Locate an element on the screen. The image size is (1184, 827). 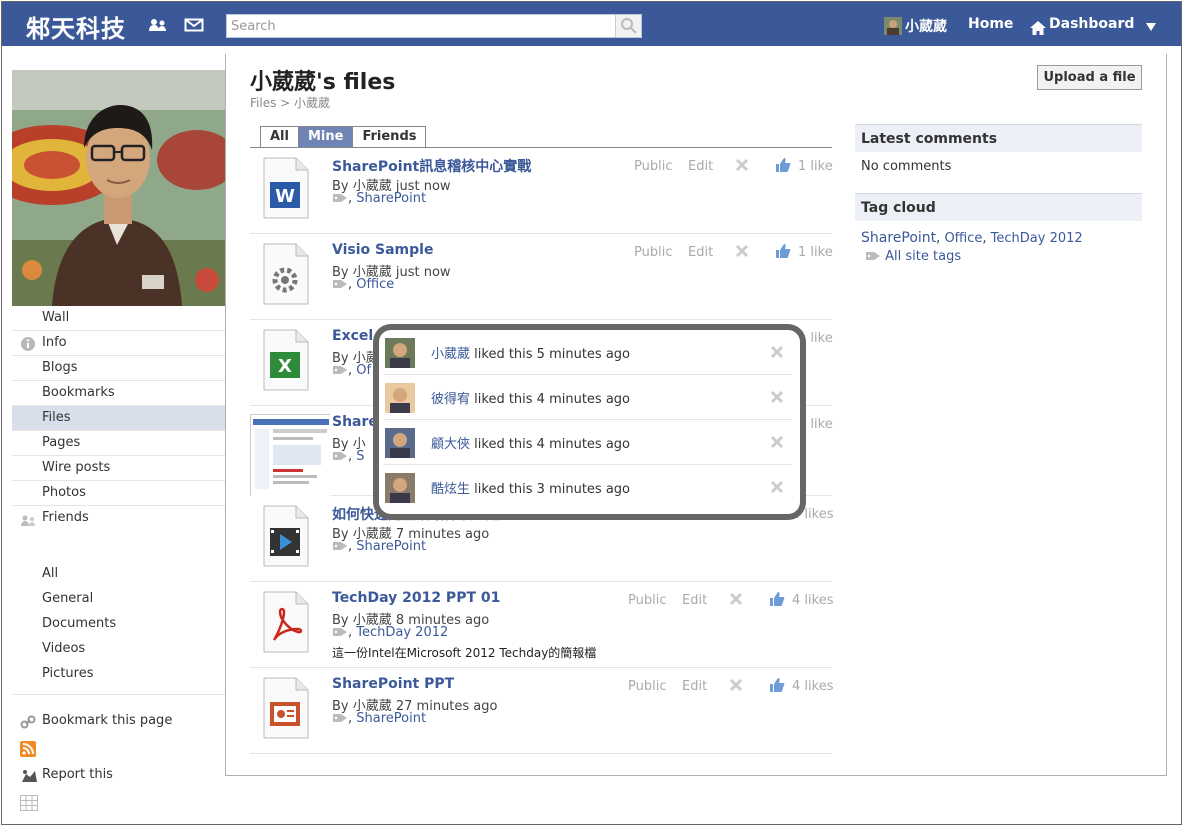
dashboard-link: Dashboard is located at coordinates (1091, 24).